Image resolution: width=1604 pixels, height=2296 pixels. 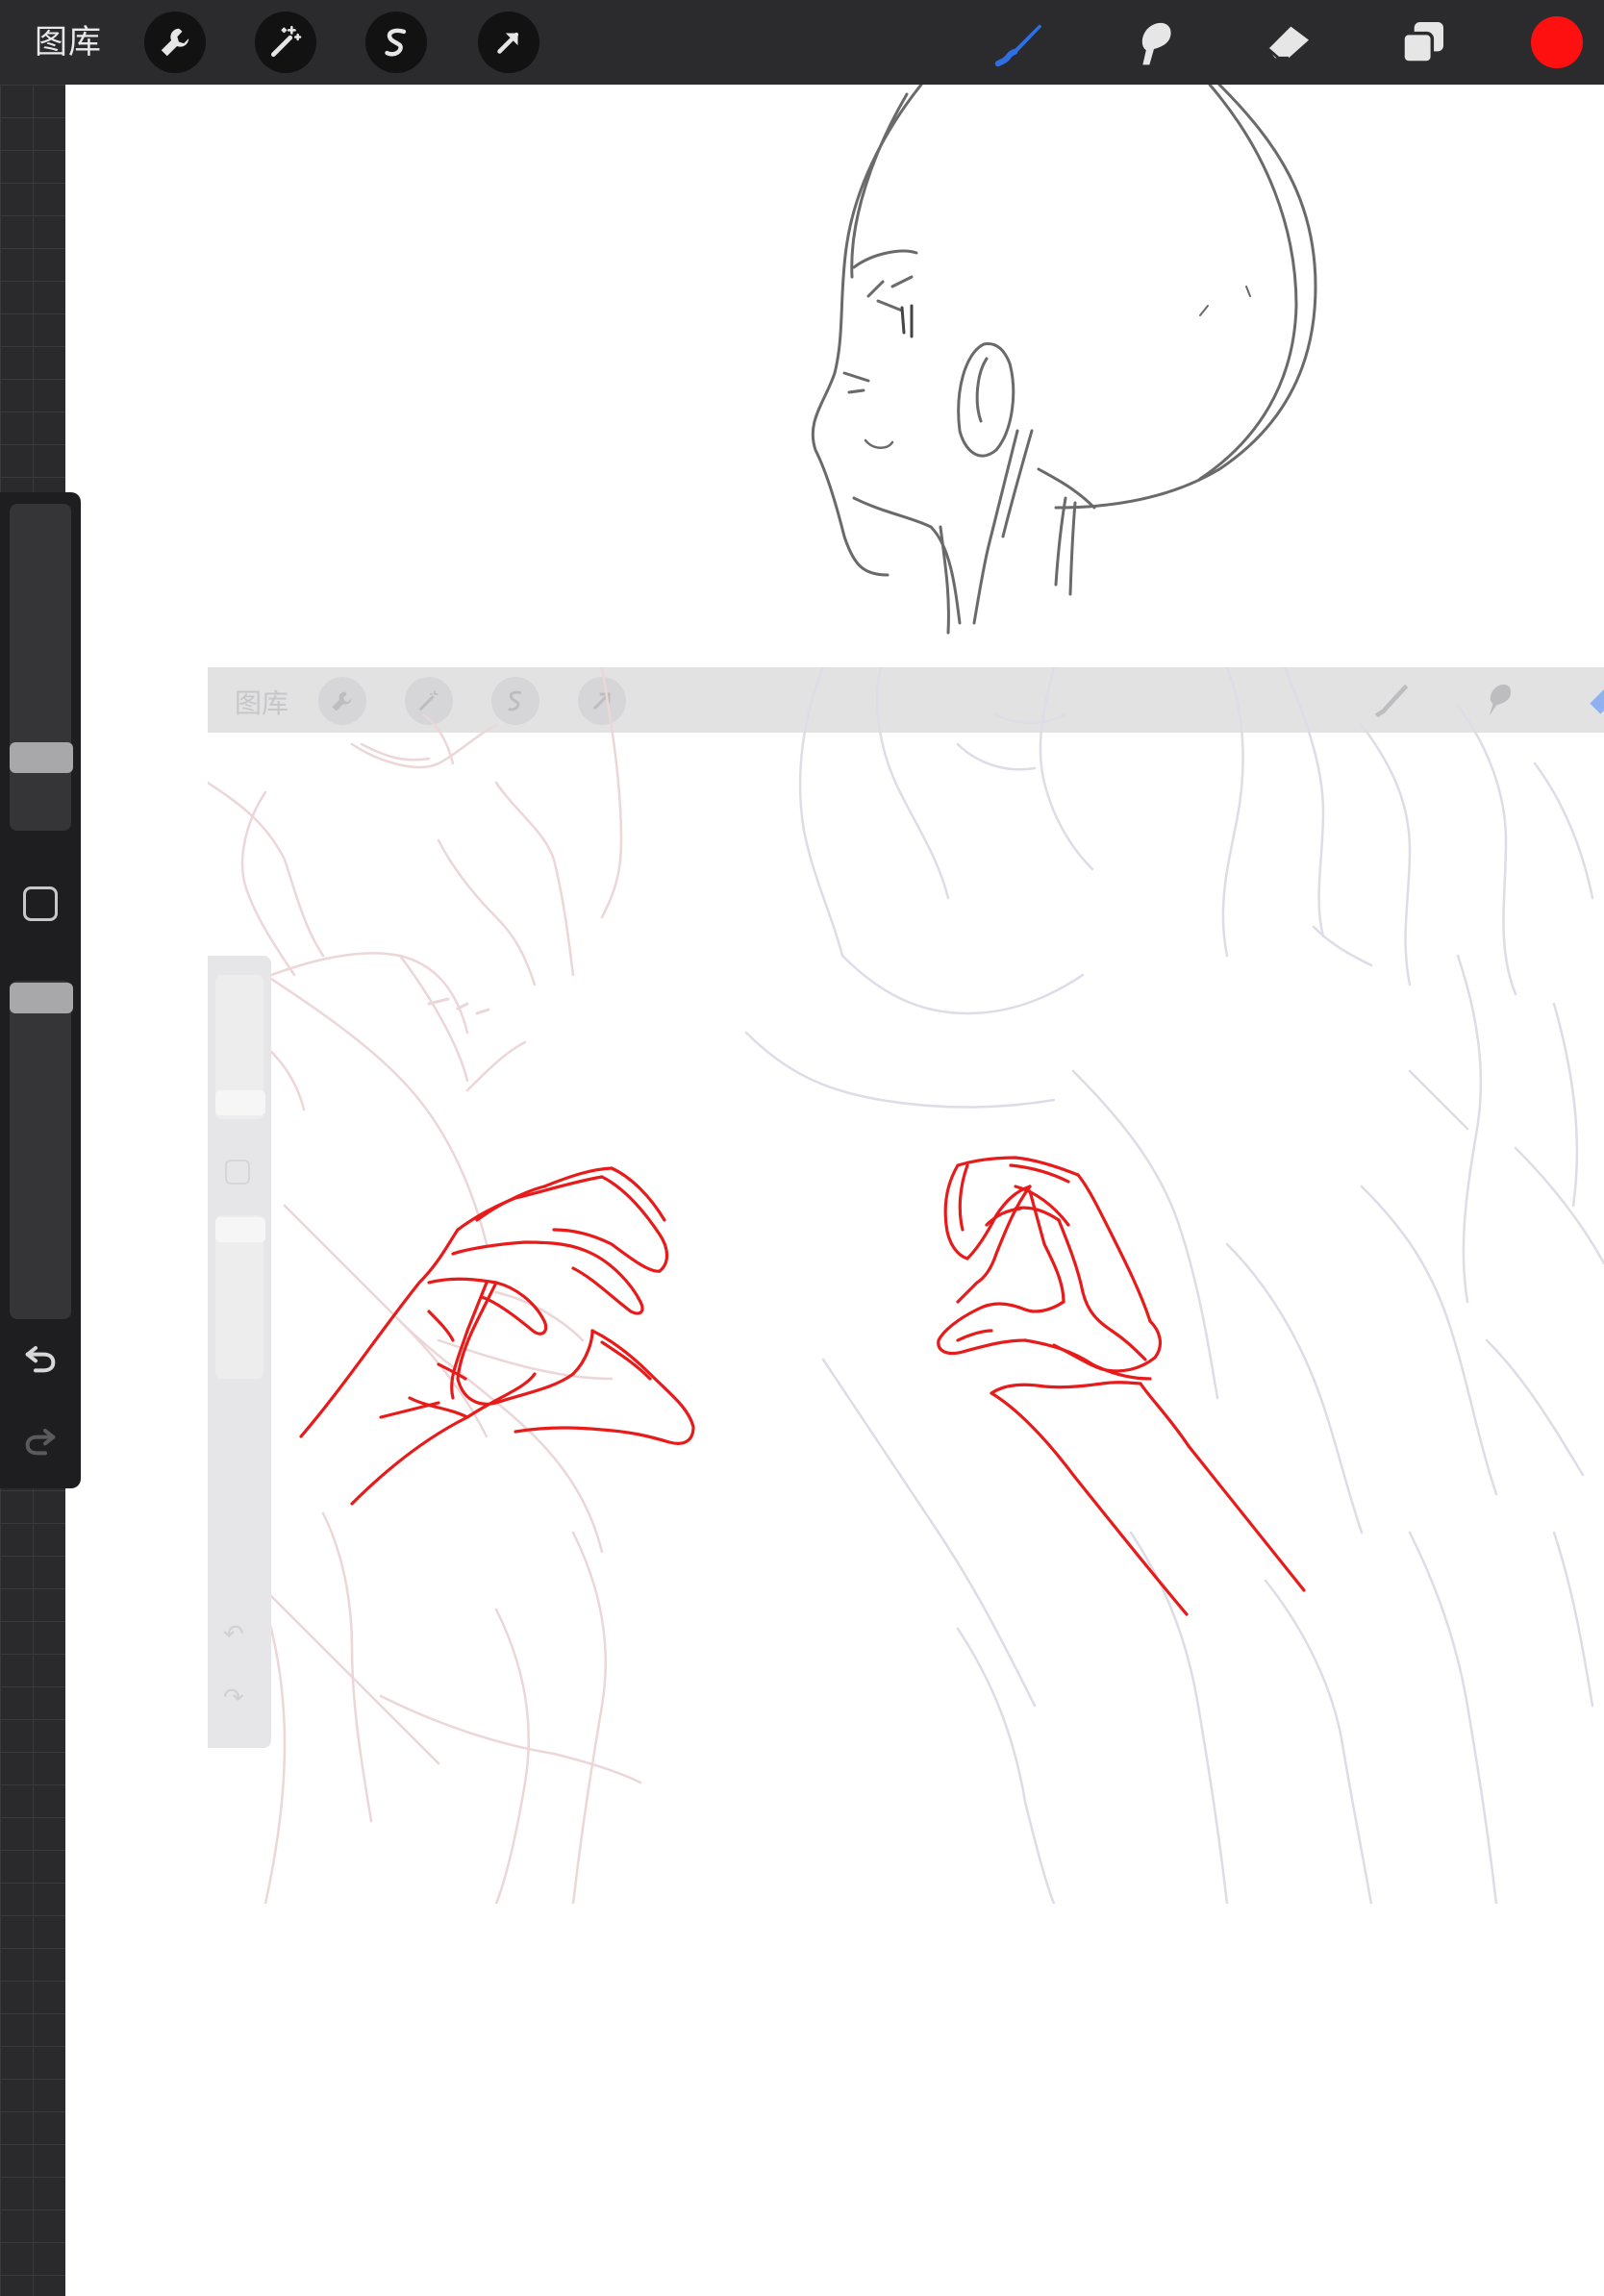 I want to click on magic-wand-icon, so click(x=286, y=41).